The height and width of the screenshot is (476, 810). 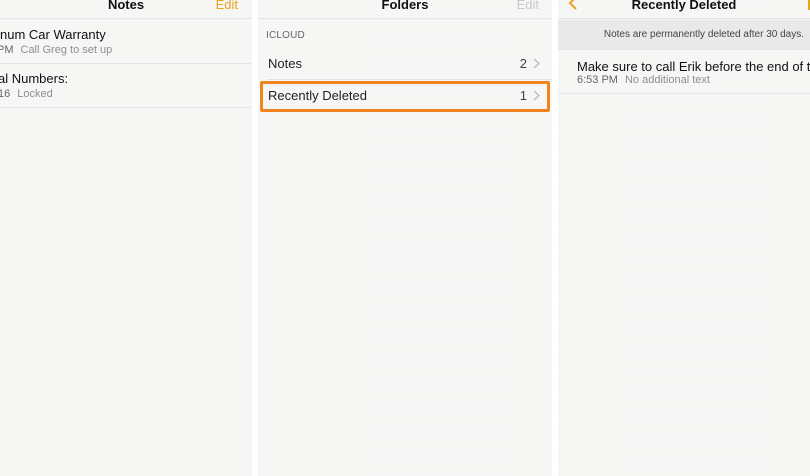 I want to click on note-meta: PM Call Greg to set up, so click(x=56, y=50).